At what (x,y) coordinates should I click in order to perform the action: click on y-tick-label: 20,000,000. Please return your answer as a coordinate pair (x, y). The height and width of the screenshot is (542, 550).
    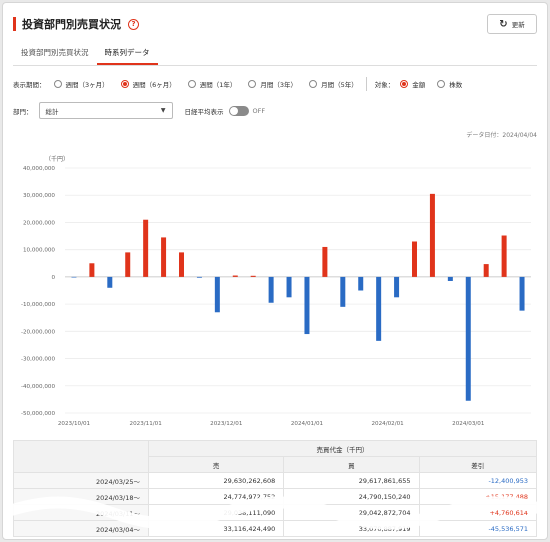
    Looking at the image, I should click on (39, 223).